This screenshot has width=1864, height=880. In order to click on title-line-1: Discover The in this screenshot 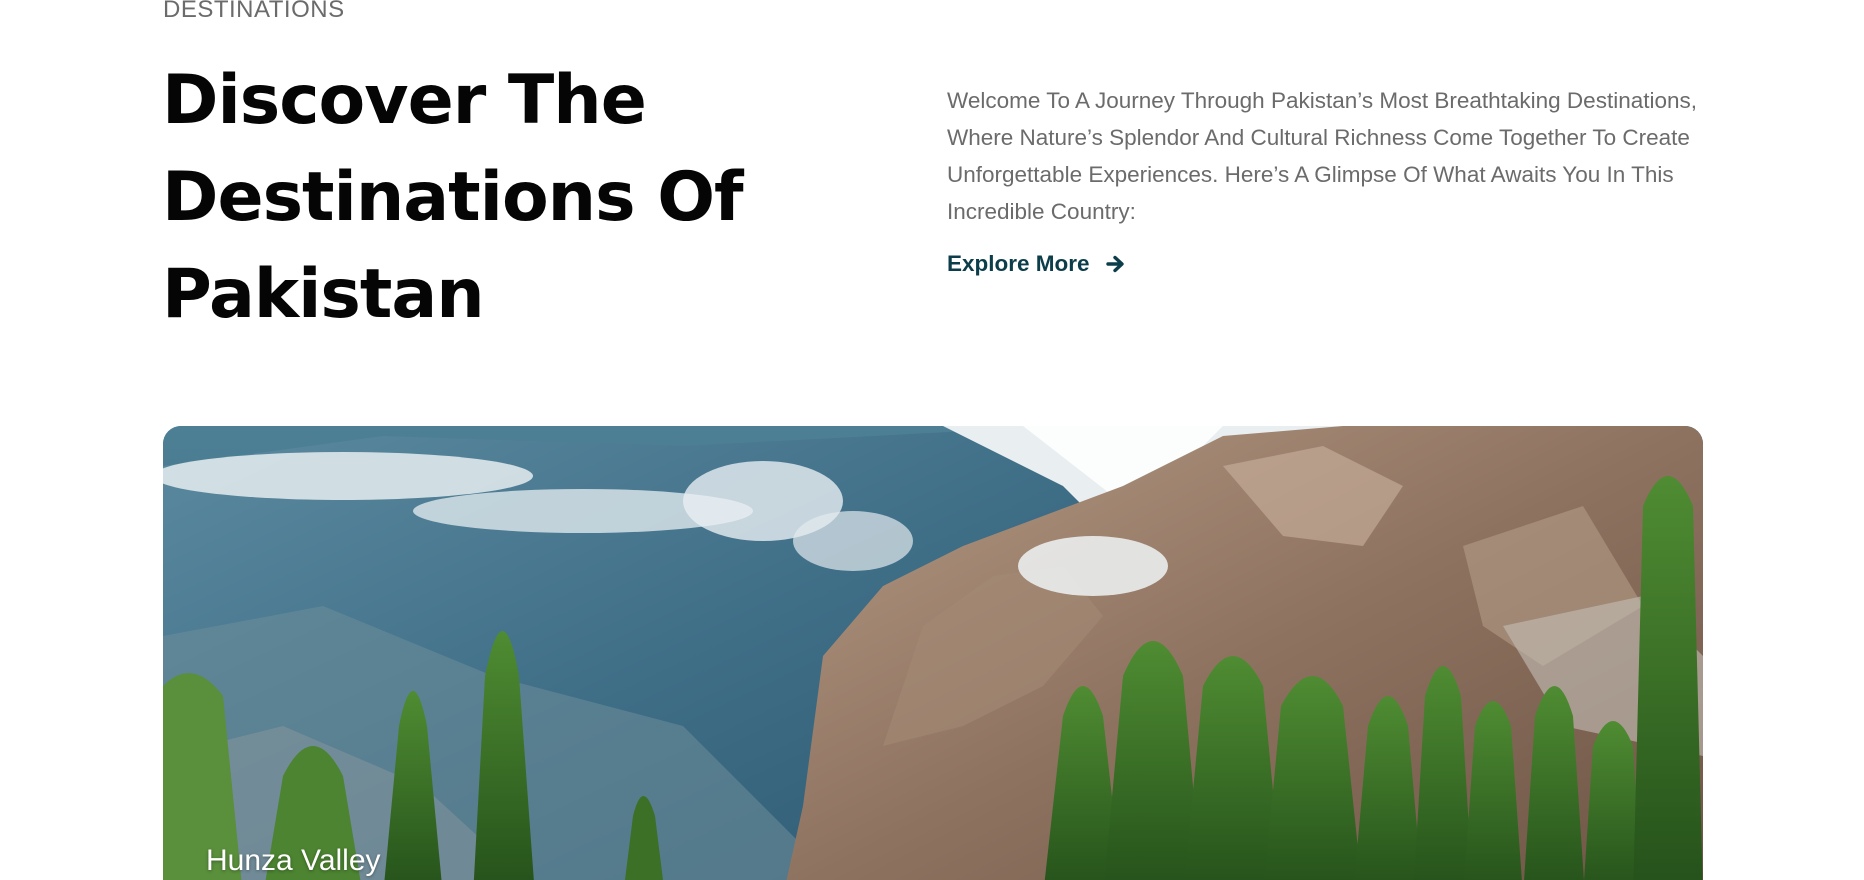, I will do `click(404, 100)`.